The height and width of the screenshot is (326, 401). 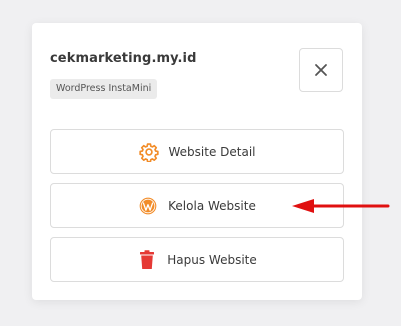 What do you see at coordinates (212, 205) in the screenshot?
I see `kelola-website-label: Kelola Website` at bounding box center [212, 205].